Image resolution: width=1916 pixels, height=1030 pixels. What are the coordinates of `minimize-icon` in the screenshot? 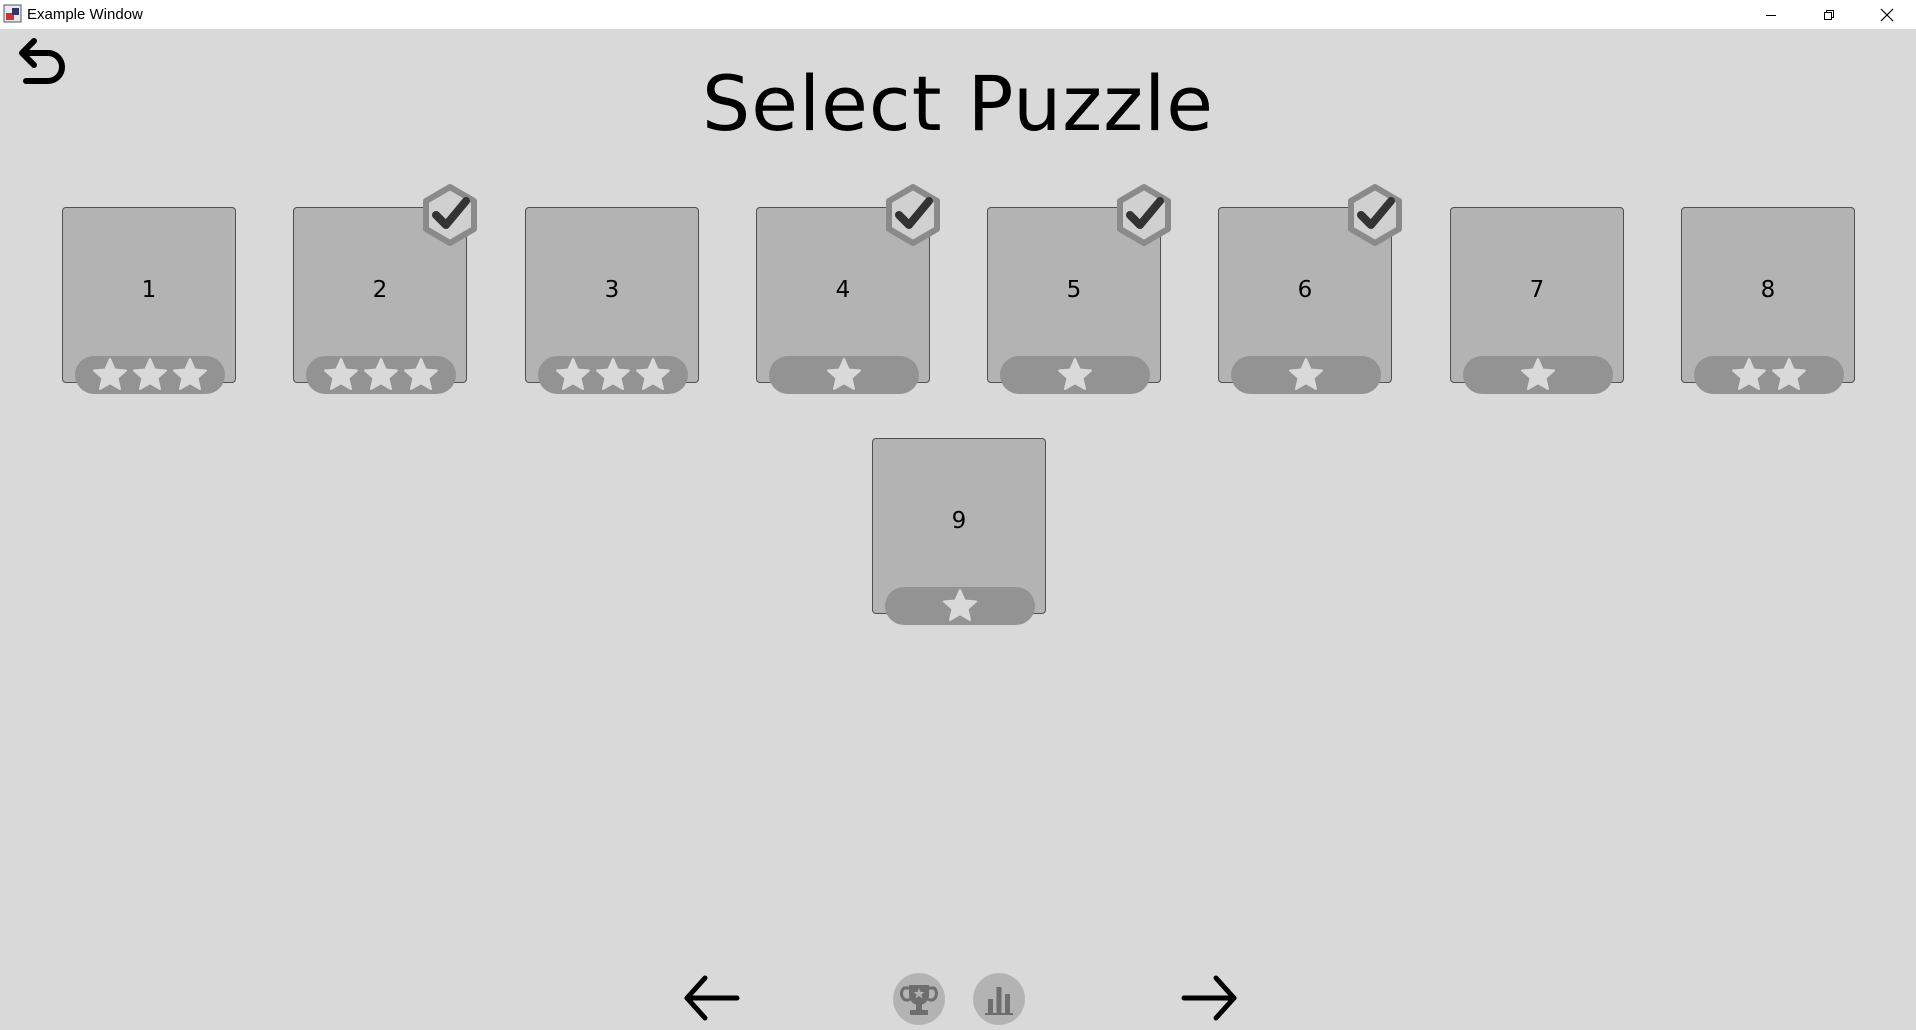 It's located at (1771, 15).